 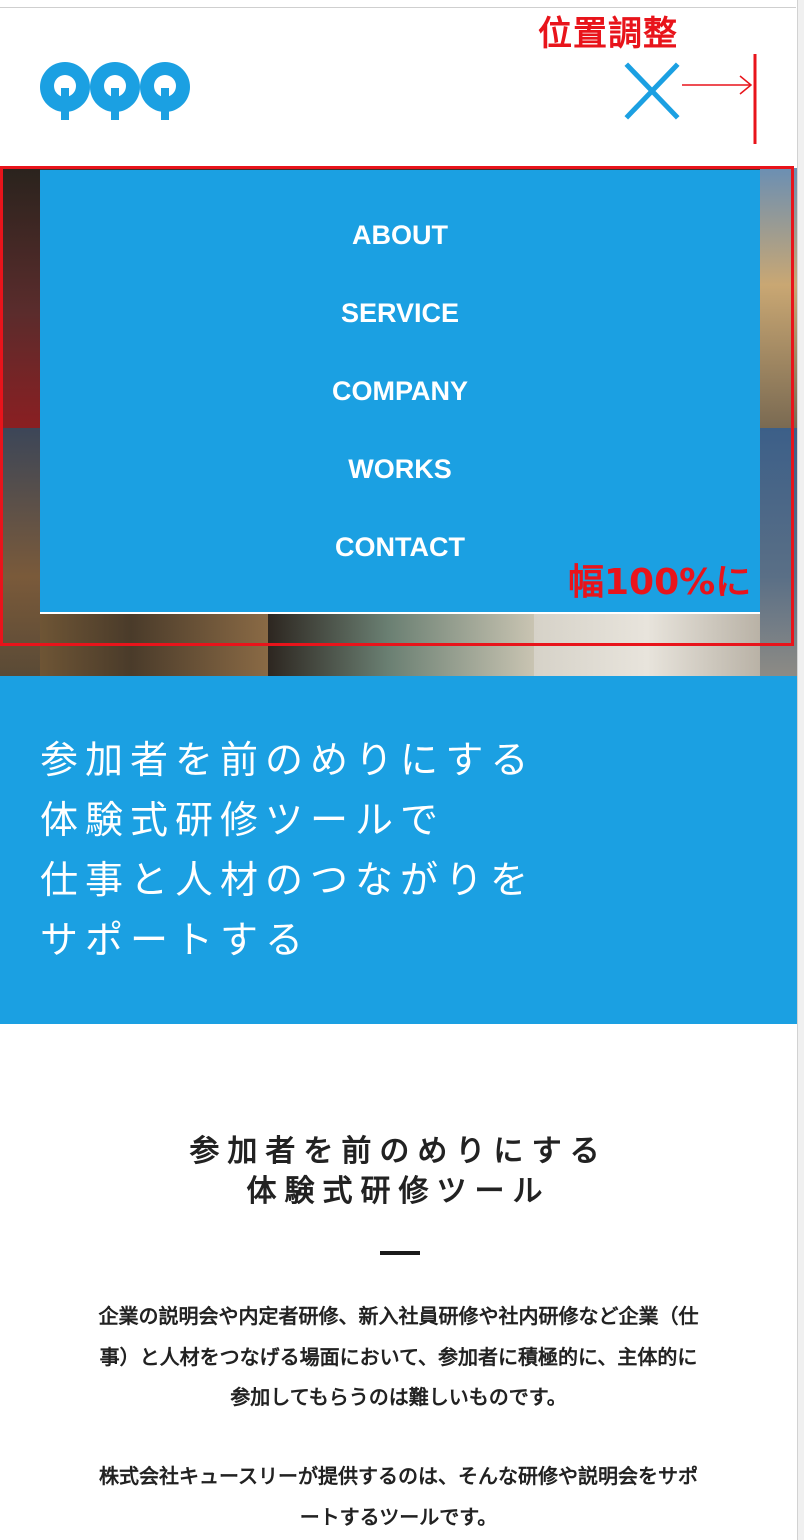 What do you see at coordinates (800, 770) in the screenshot?
I see `scrollbar-track` at bounding box center [800, 770].